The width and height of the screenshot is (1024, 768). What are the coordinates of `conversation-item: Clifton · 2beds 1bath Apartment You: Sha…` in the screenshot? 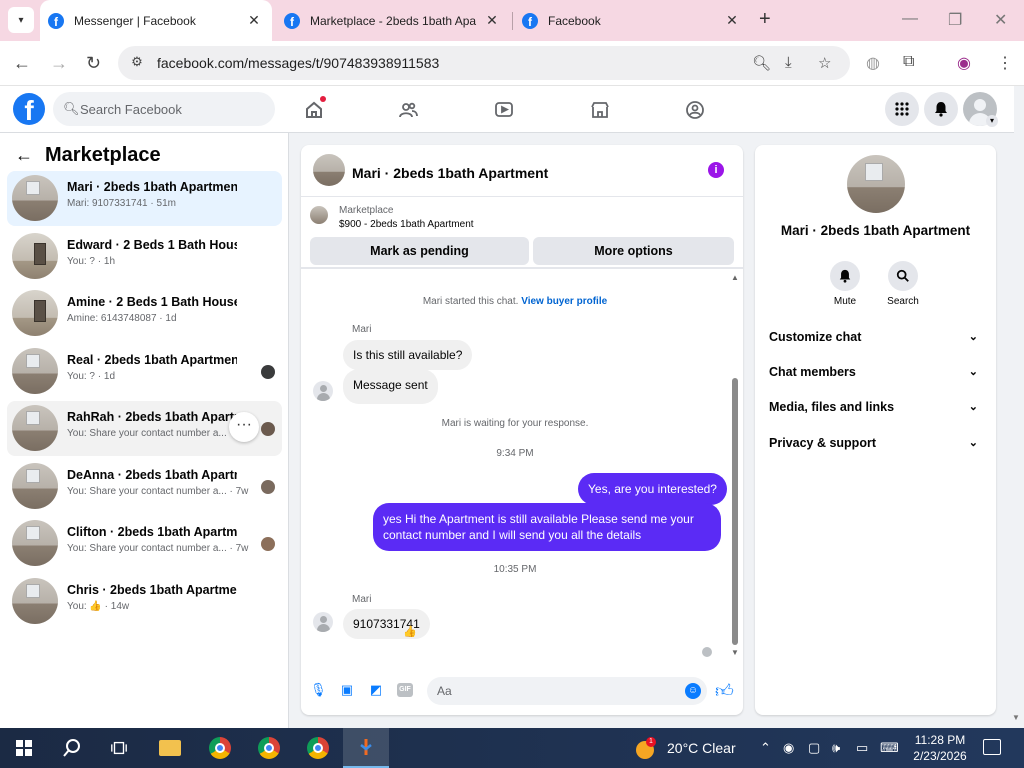 It's located at (144, 543).